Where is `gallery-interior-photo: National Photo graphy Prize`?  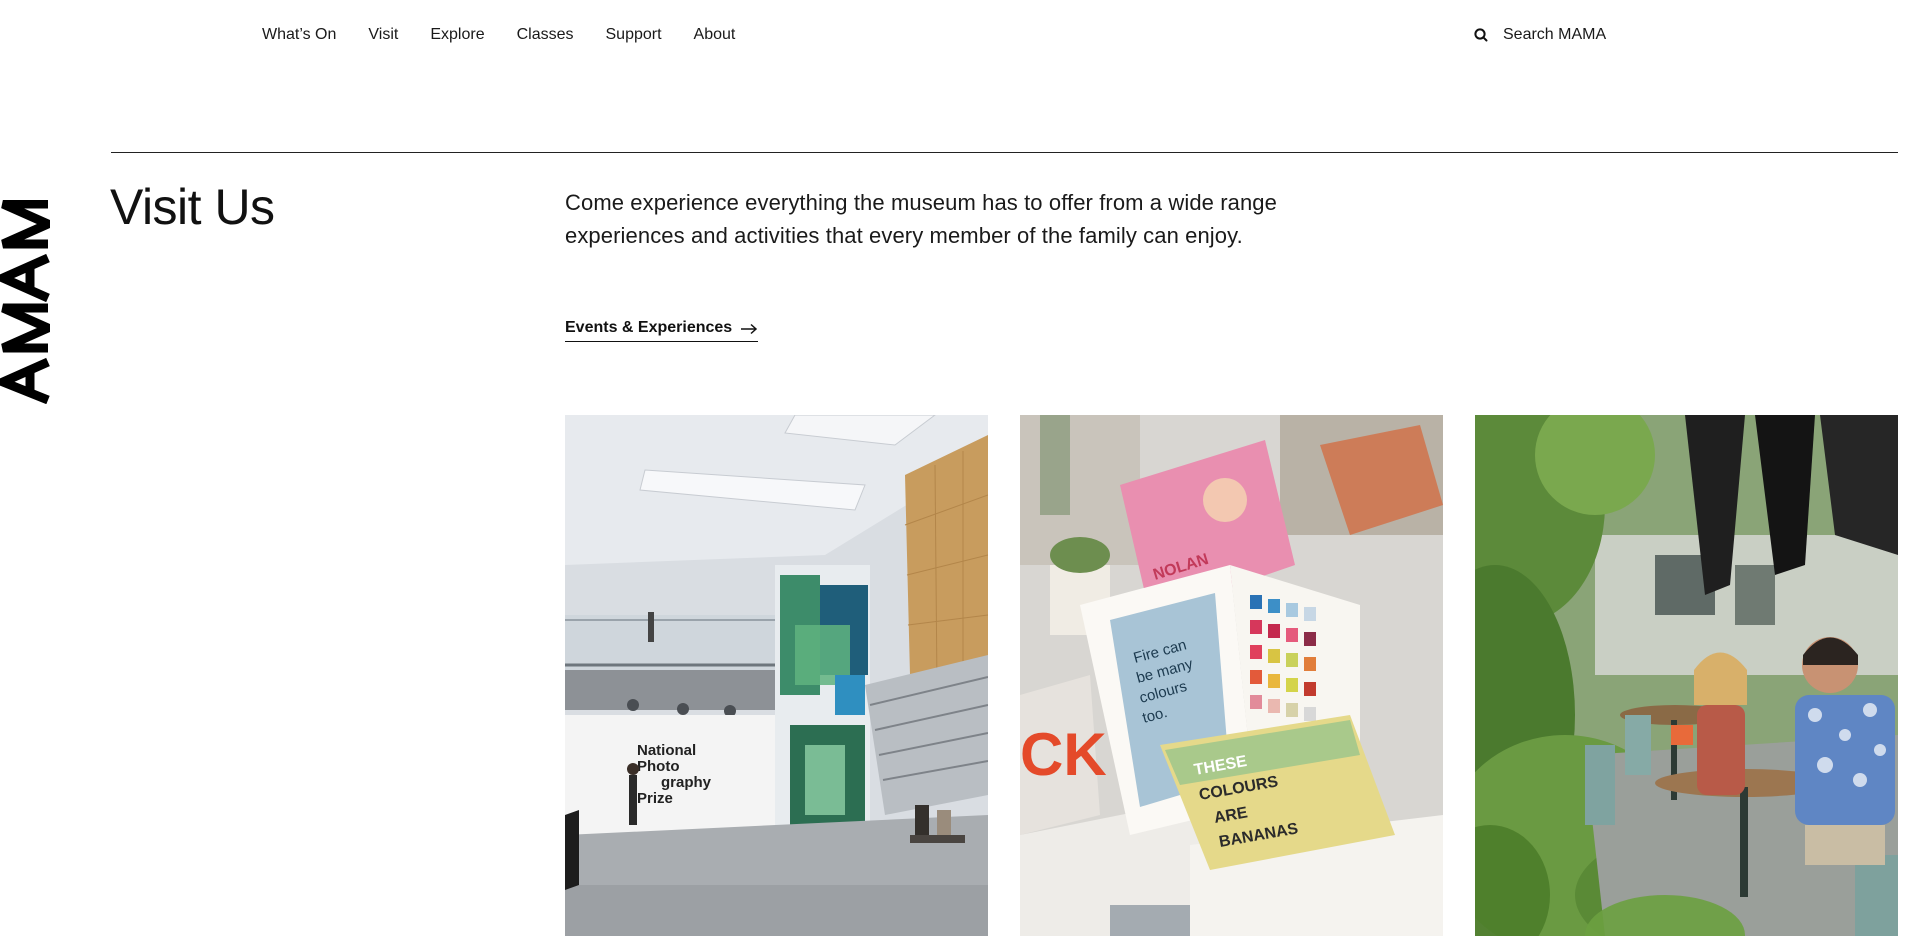 gallery-interior-photo: National Photo graphy Prize is located at coordinates (776, 675).